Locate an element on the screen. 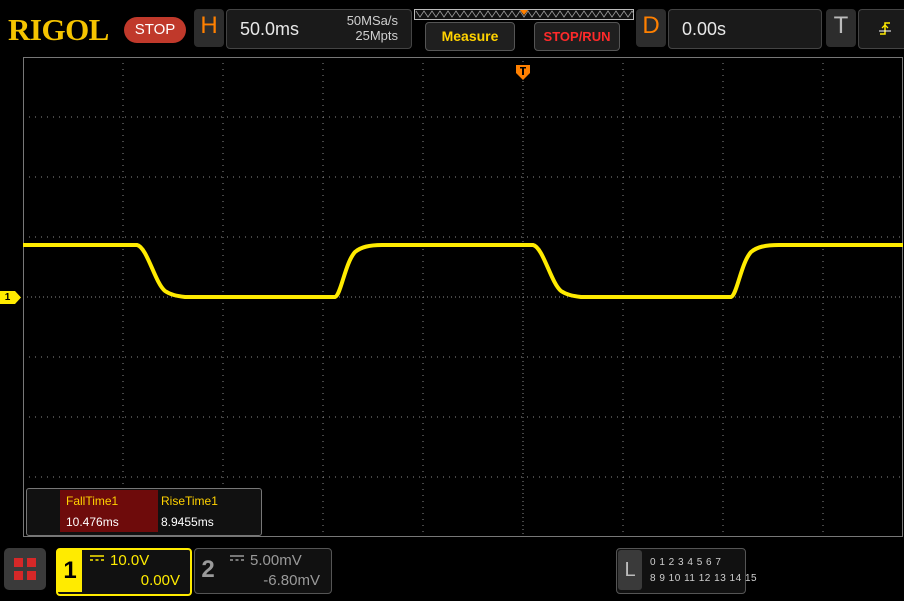  rigol-logo: RIGOL is located at coordinates (58, 29).